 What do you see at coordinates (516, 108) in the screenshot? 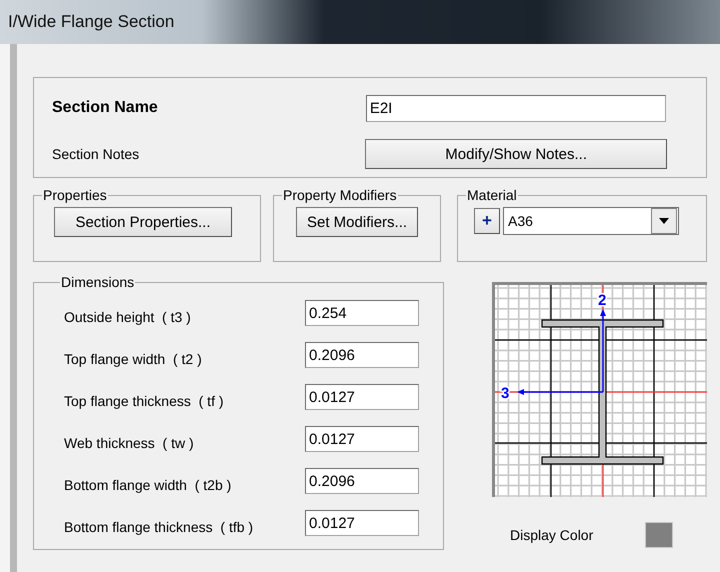
I see `section-name-field: E2I` at bounding box center [516, 108].